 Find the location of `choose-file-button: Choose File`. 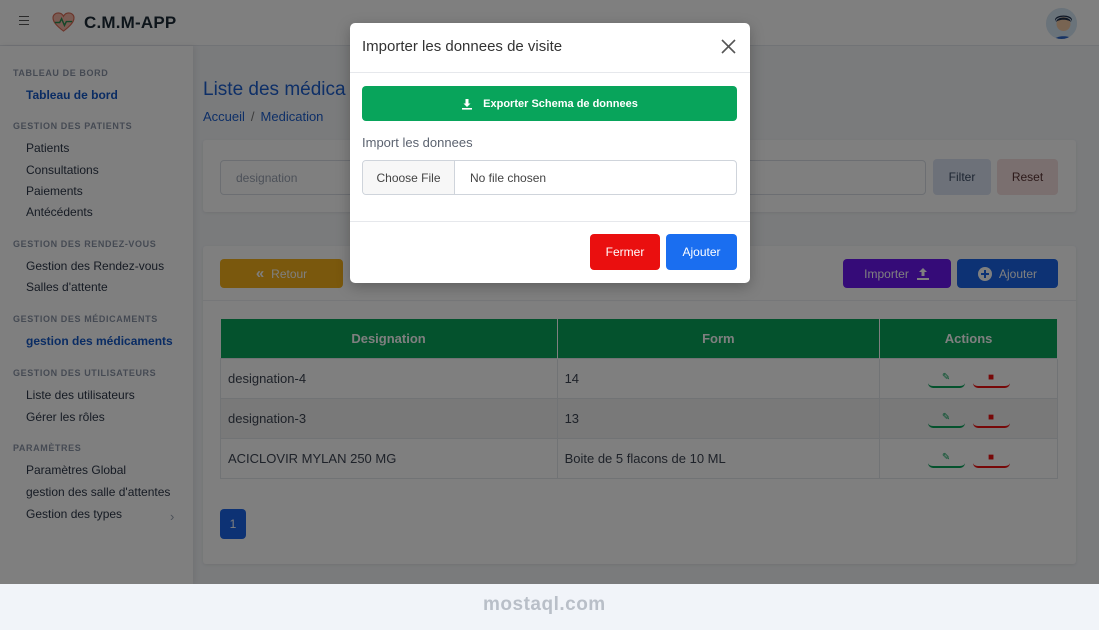

choose-file-button: Choose File is located at coordinates (409, 177).